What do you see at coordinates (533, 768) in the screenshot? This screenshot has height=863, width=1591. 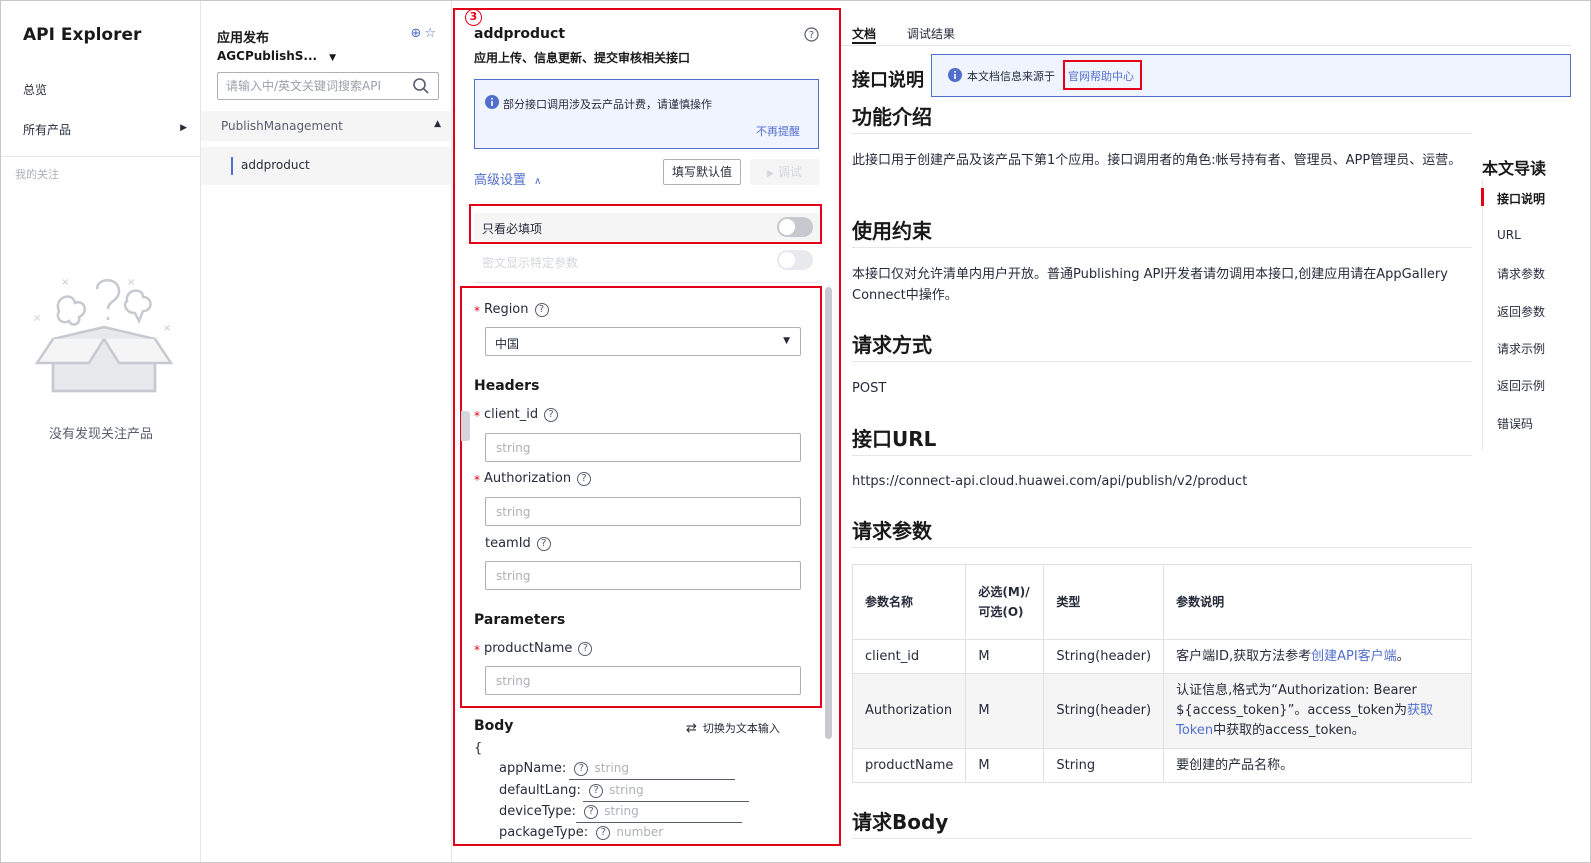 I see `body-field-name: appName:` at bounding box center [533, 768].